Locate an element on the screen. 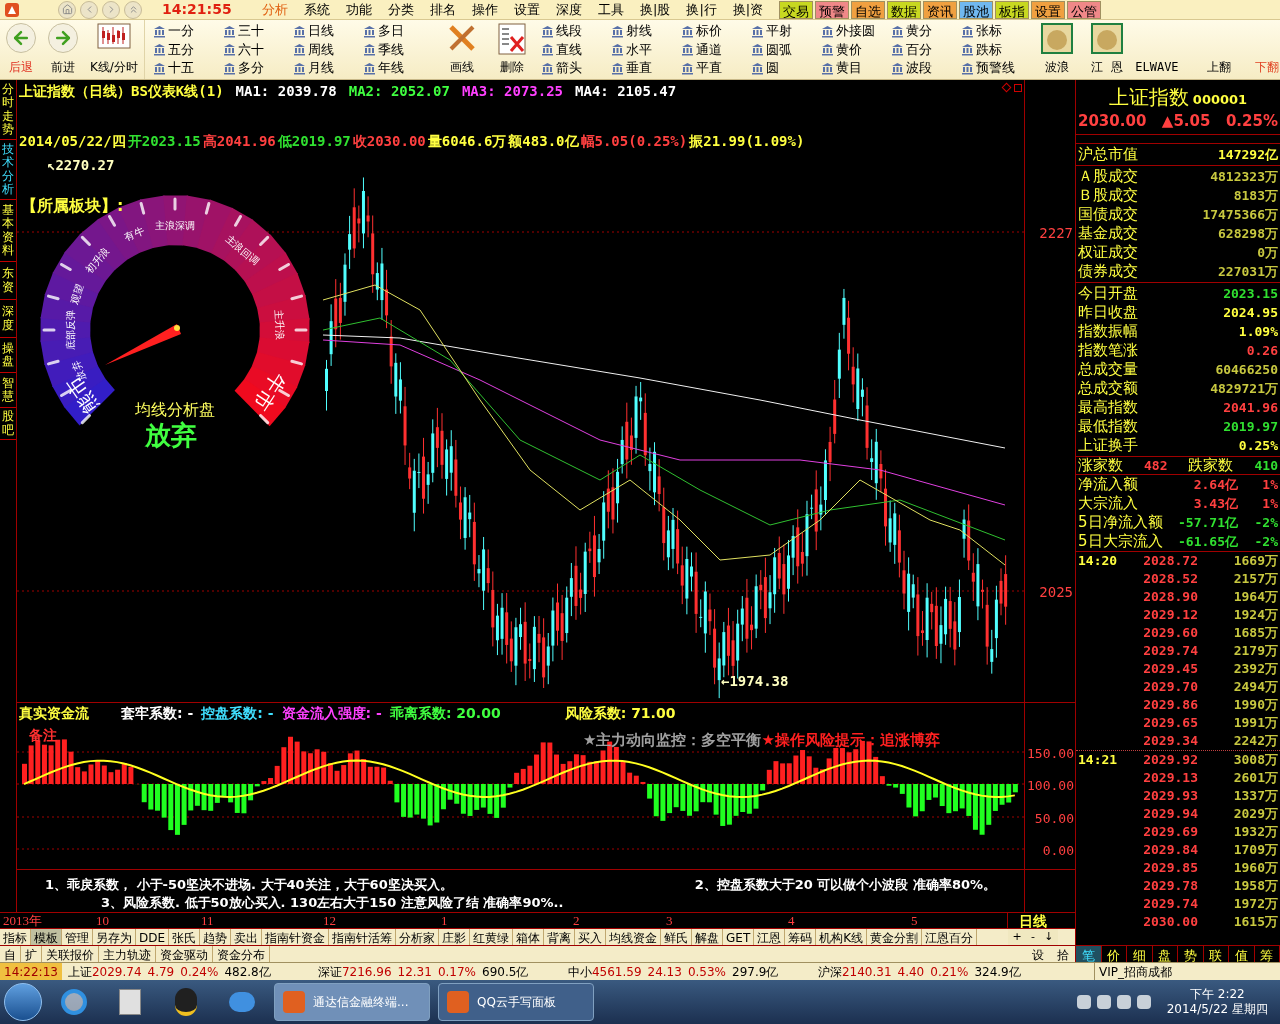 This screenshot has height=1024, width=1280. period-button: 季线 is located at coordinates (397, 49).